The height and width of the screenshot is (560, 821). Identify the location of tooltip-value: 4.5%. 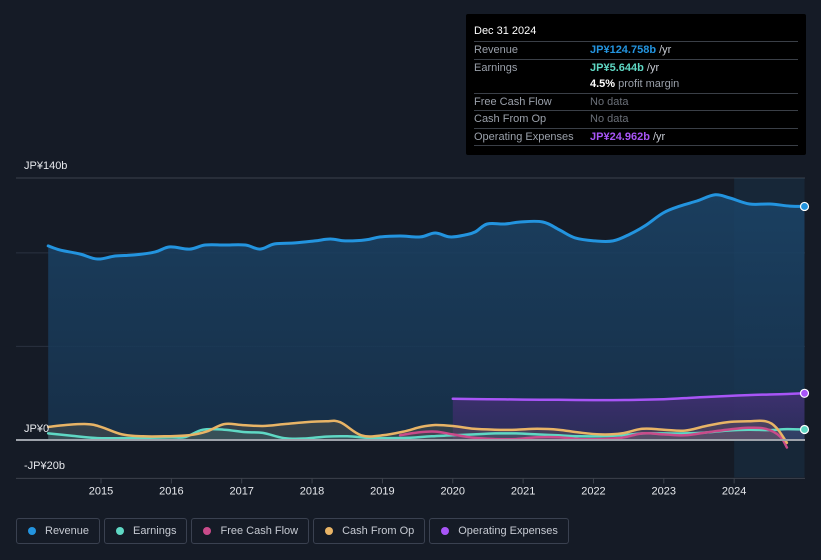
(603, 84).